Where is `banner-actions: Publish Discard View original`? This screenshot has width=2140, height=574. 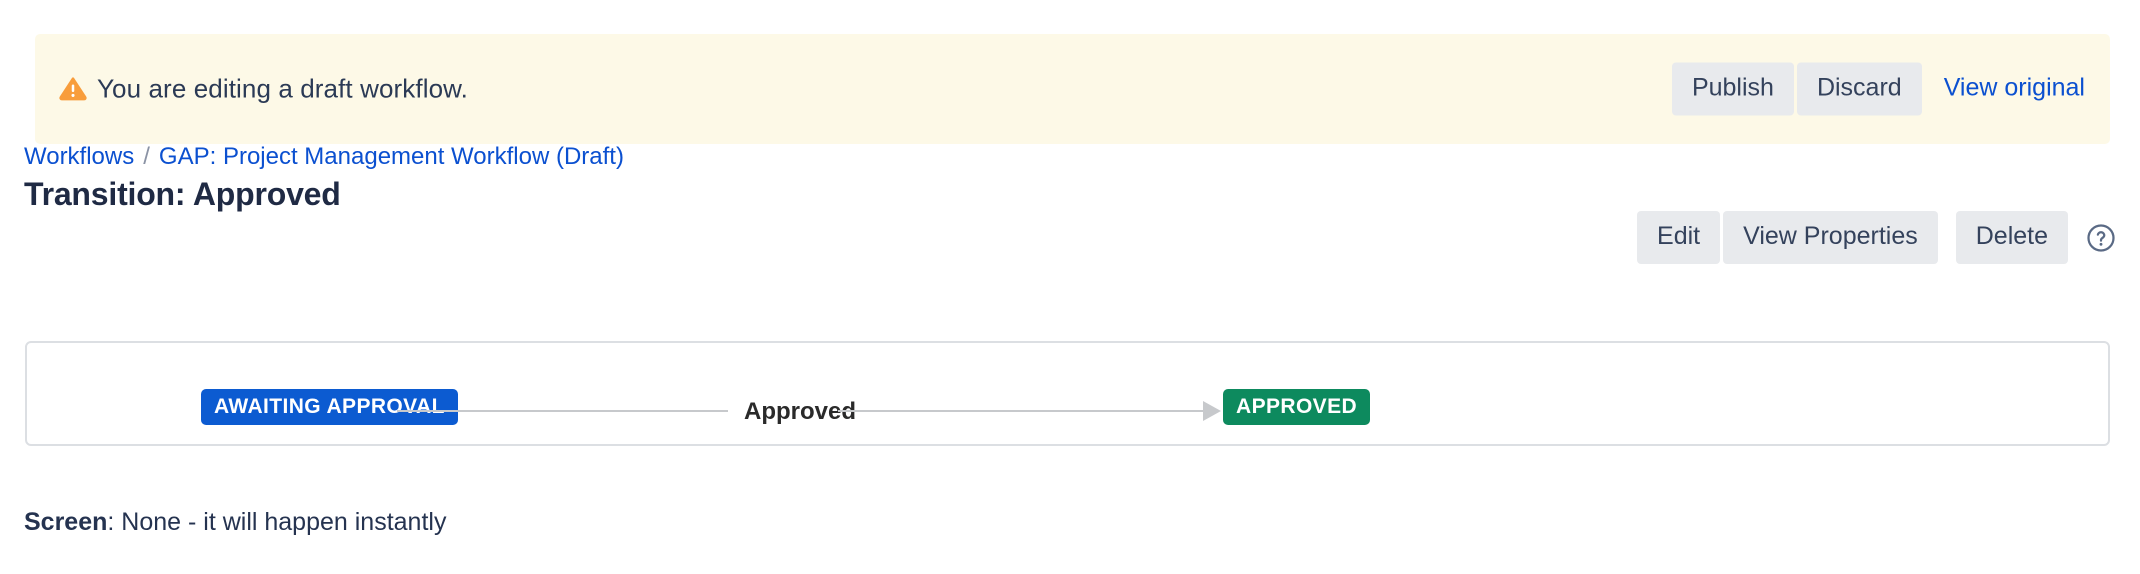
banner-actions: Publish Discard View original is located at coordinates (1882, 89).